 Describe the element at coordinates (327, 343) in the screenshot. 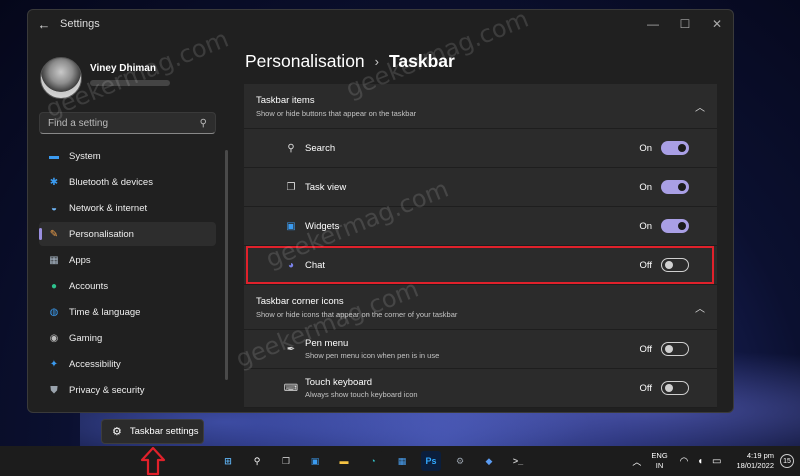

I see `setting-name: Pen menu` at that location.